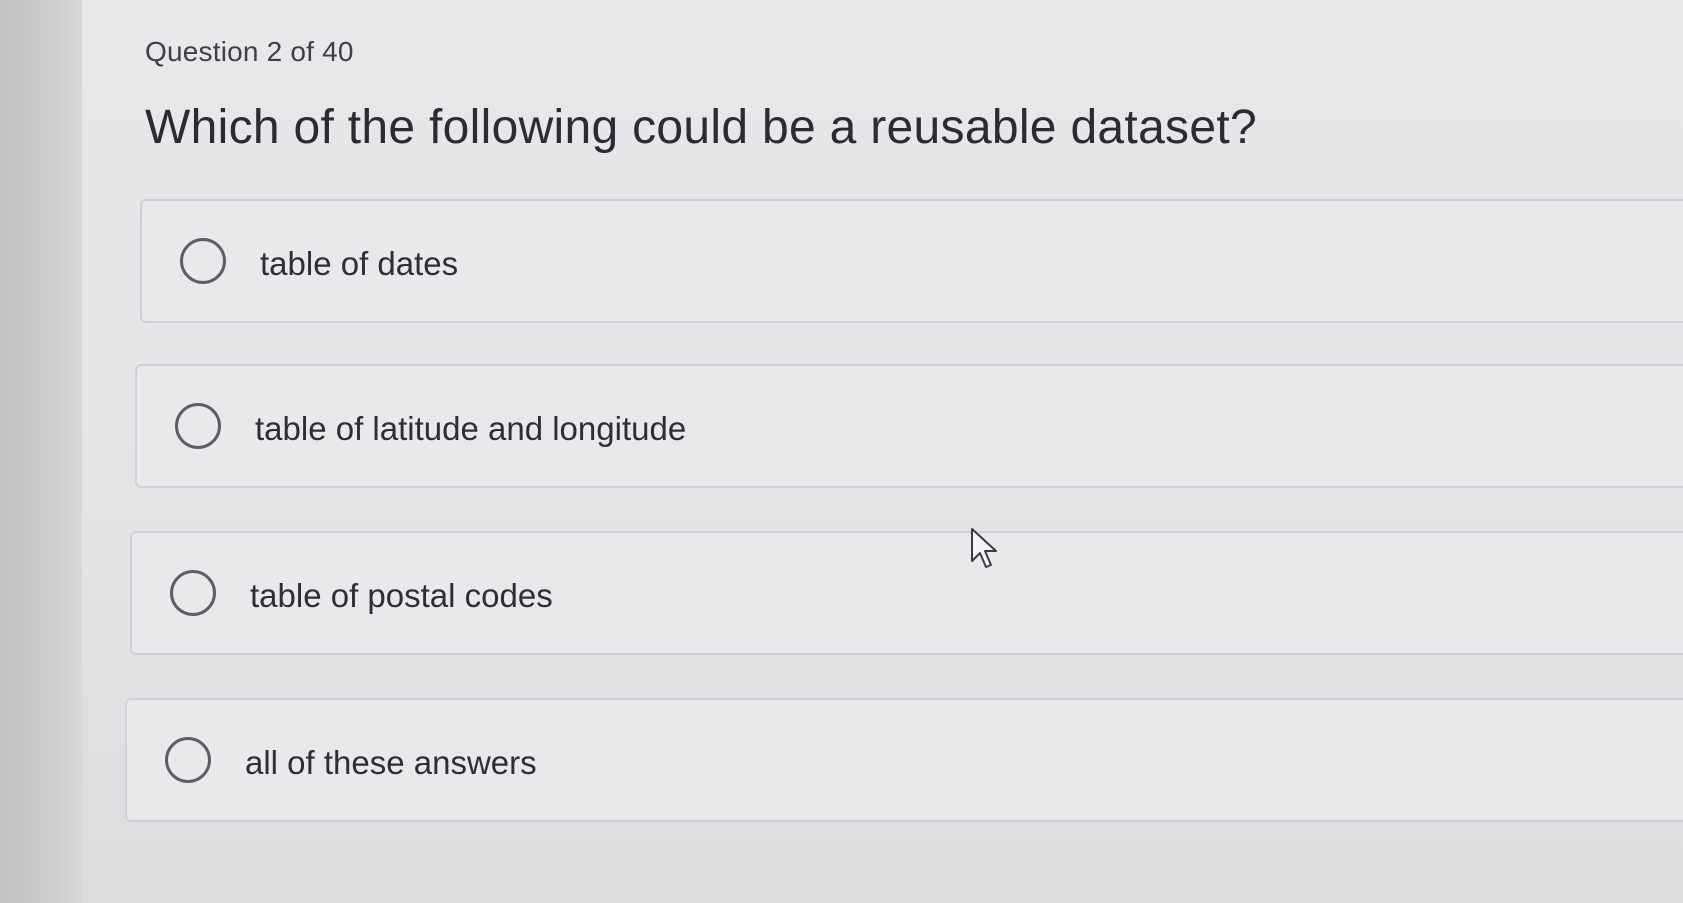  Describe the element at coordinates (984, 548) in the screenshot. I see `mouse-pointer-icon` at that location.